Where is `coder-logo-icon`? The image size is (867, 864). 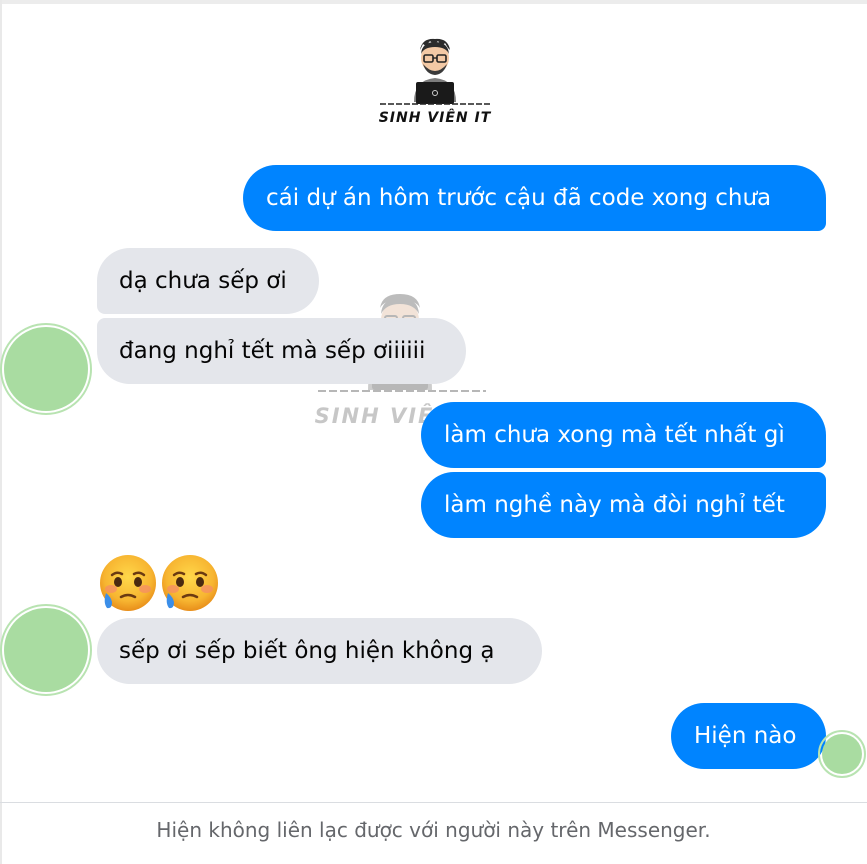
coder-logo-icon is located at coordinates (435, 71).